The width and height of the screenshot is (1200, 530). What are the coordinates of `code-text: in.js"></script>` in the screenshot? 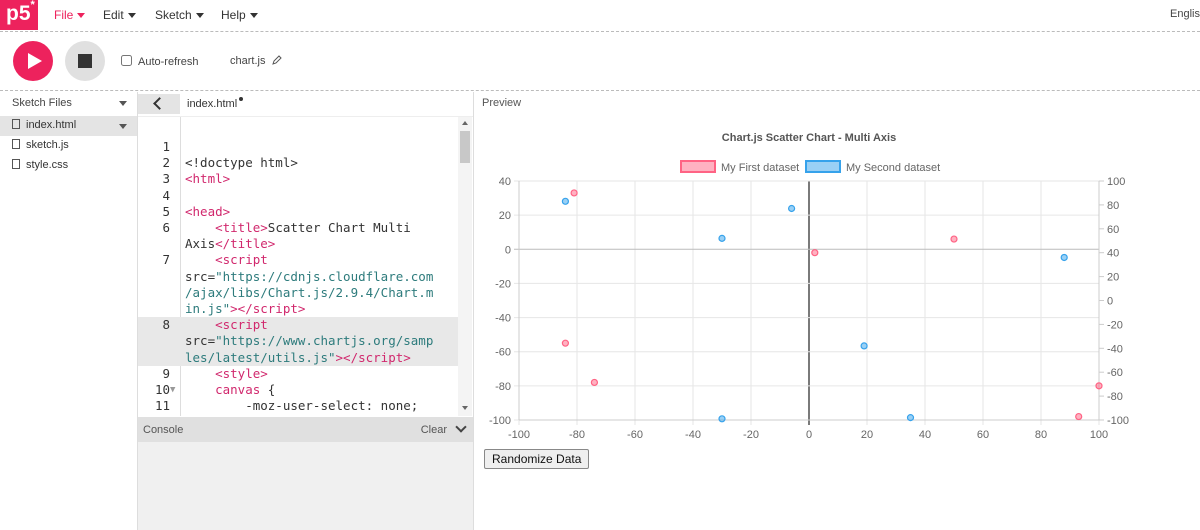 It's located at (245, 308).